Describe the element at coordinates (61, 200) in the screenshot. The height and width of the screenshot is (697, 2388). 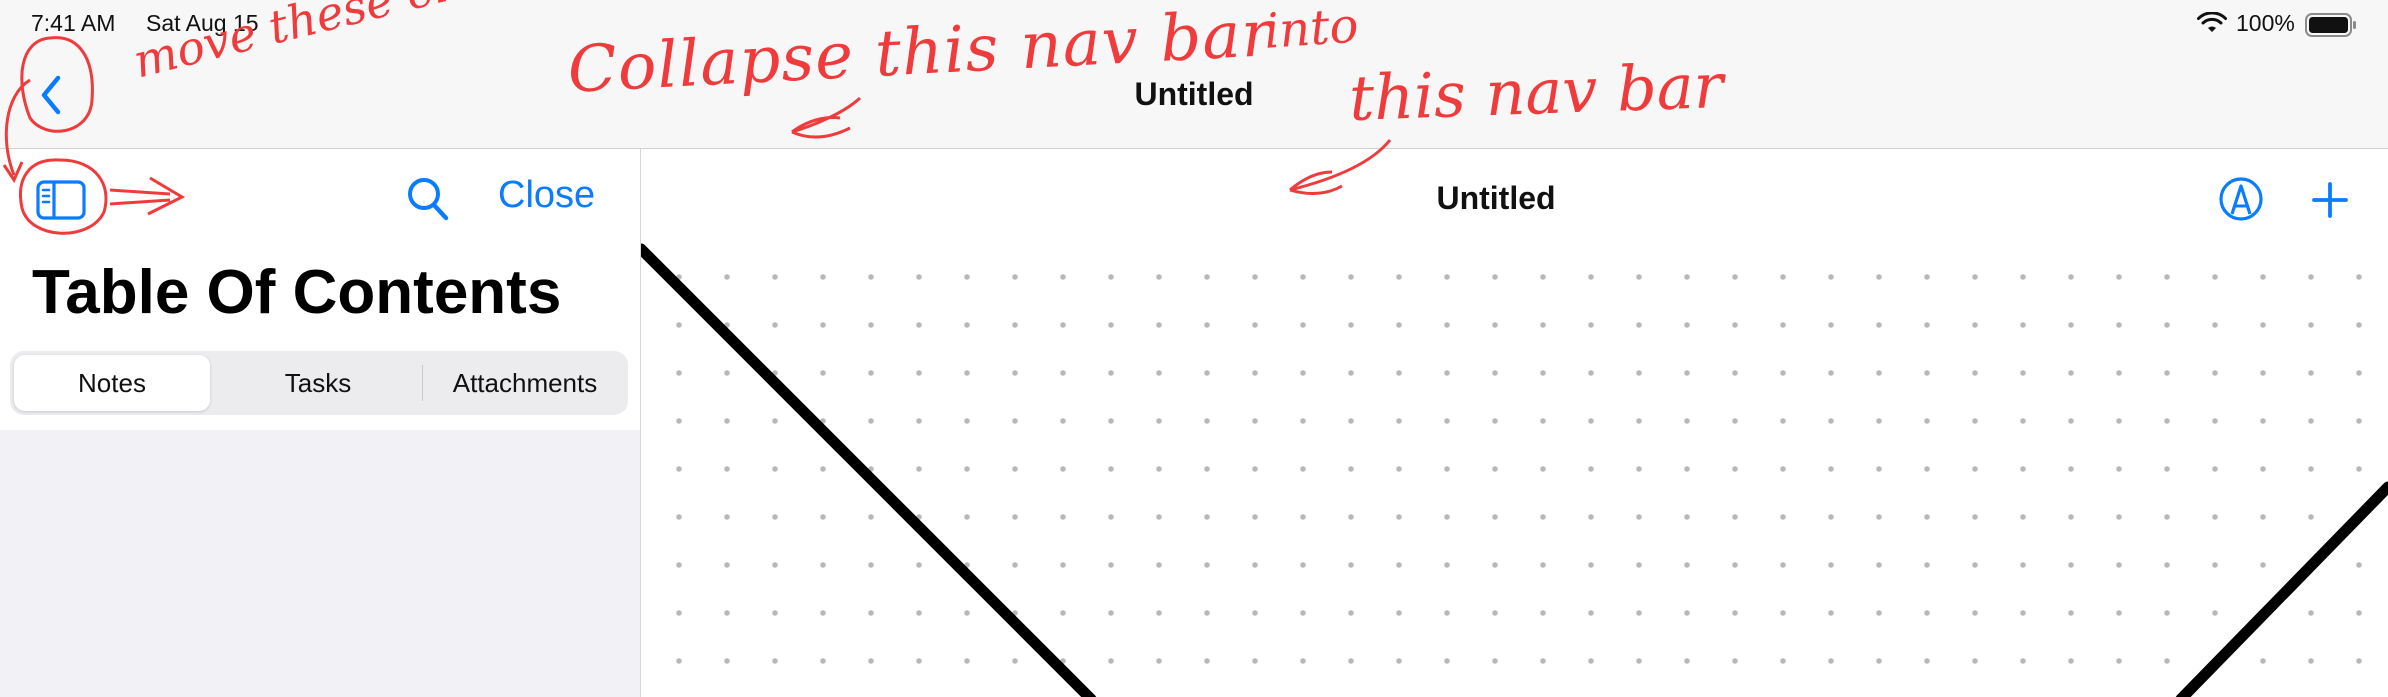
I see `sidebar-icon` at that location.